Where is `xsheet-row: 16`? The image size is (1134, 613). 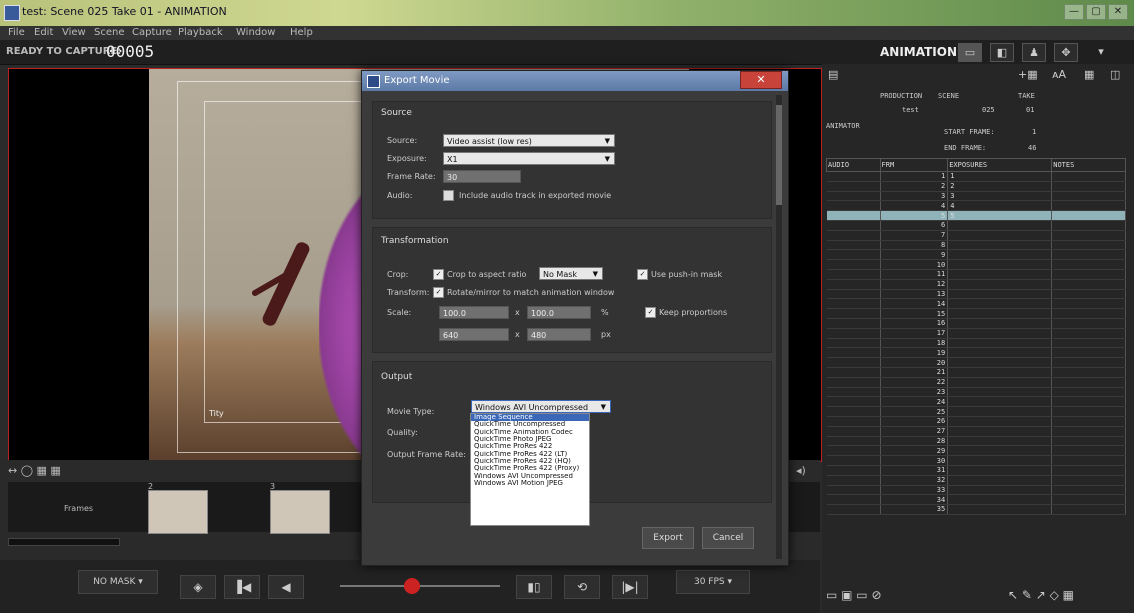
xsheet-row: 16 is located at coordinates (976, 323).